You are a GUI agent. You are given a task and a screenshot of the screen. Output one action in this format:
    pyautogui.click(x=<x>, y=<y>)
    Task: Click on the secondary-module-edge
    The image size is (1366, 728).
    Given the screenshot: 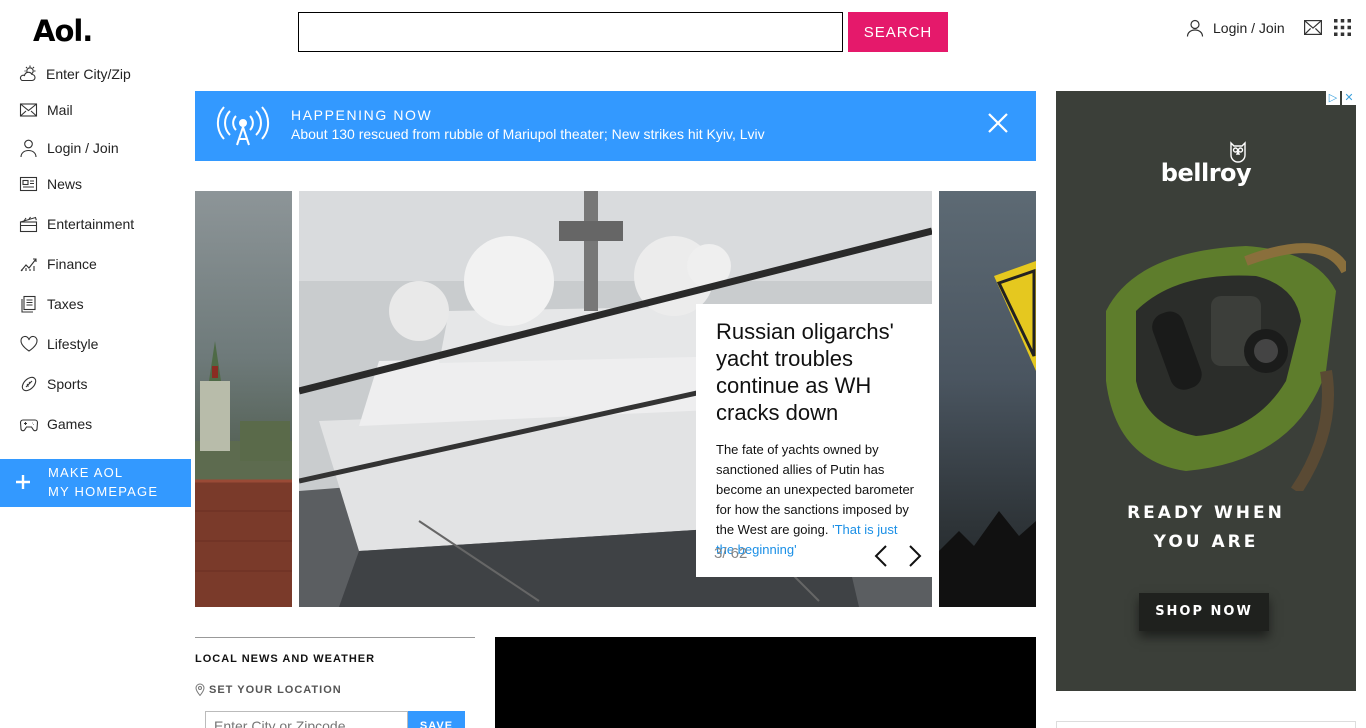 What is the action you would take?
    pyautogui.click(x=1206, y=724)
    